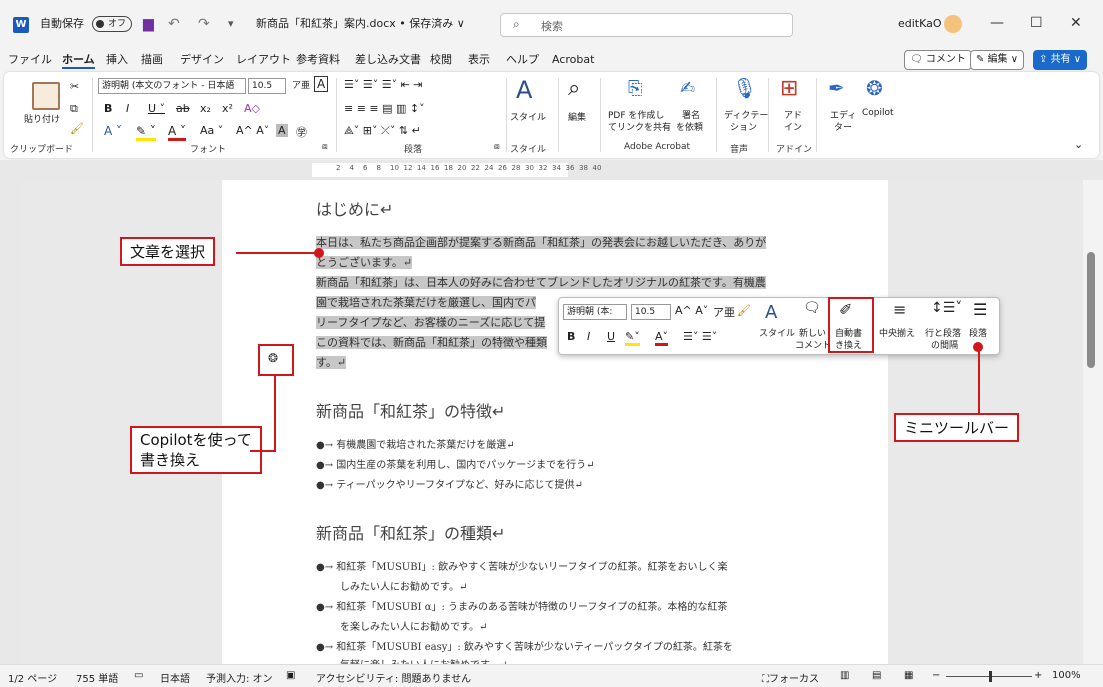  I want to click on maximize-icon: ☐, so click(1036, 23).